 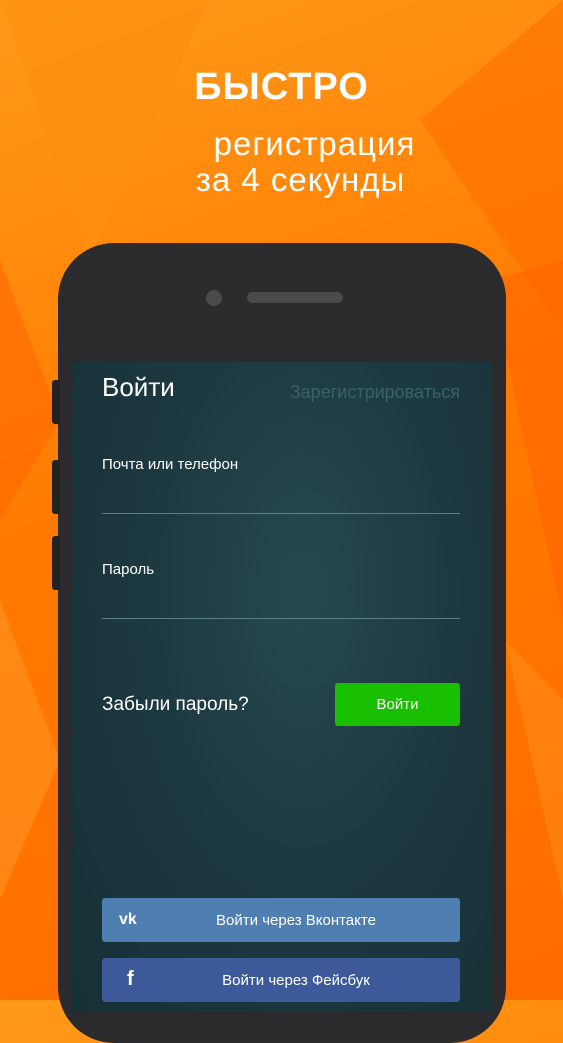 I want to click on email-label: Почта или телефон, so click(x=170, y=464).